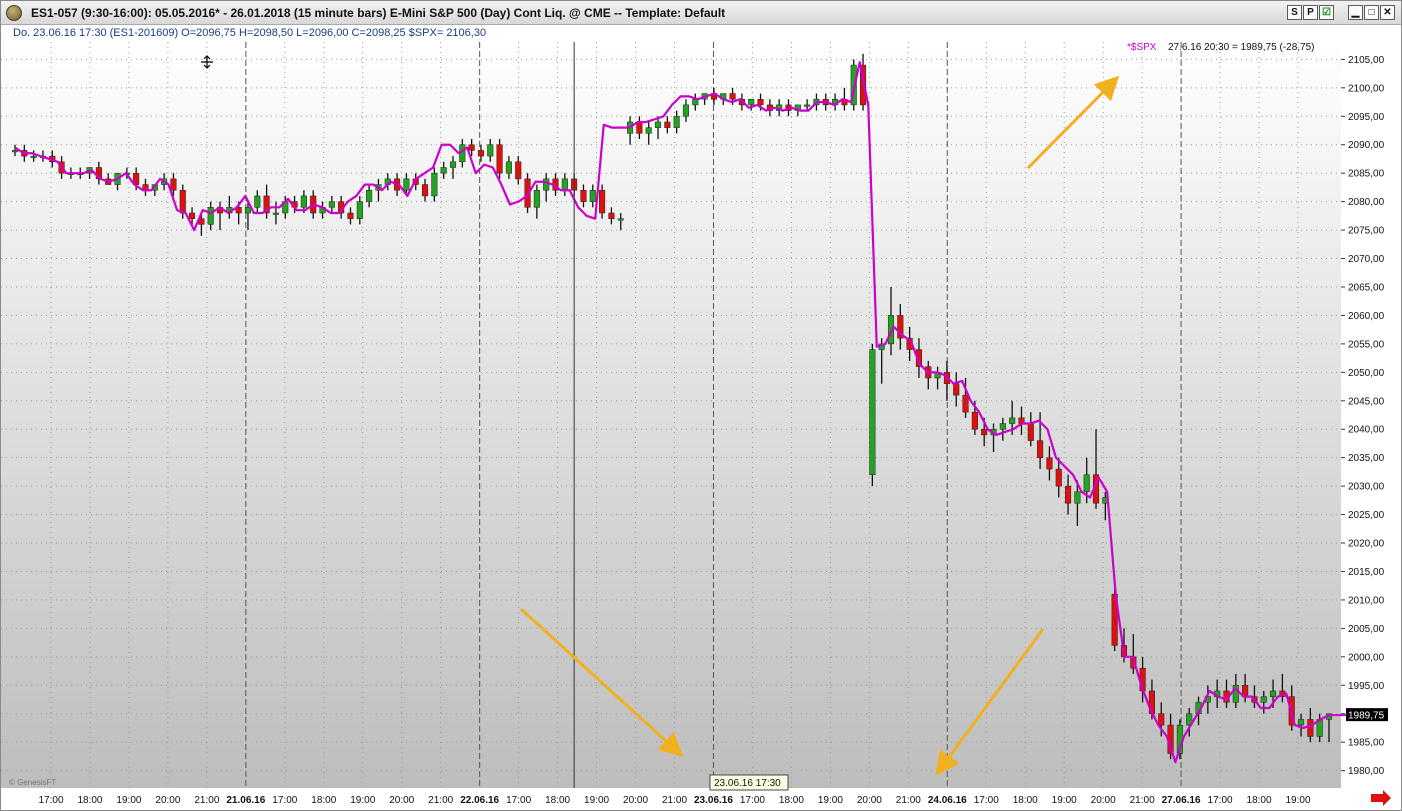 Image resolution: width=1402 pixels, height=811 pixels. I want to click on price-tick-label: 2030,00, so click(1366, 487).